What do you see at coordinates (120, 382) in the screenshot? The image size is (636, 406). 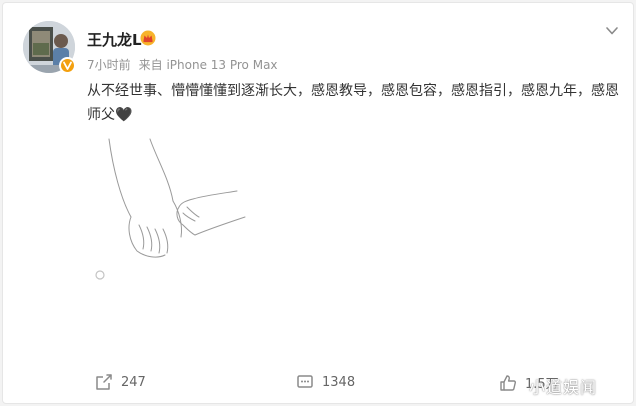 I see `repost-button: 247` at bounding box center [120, 382].